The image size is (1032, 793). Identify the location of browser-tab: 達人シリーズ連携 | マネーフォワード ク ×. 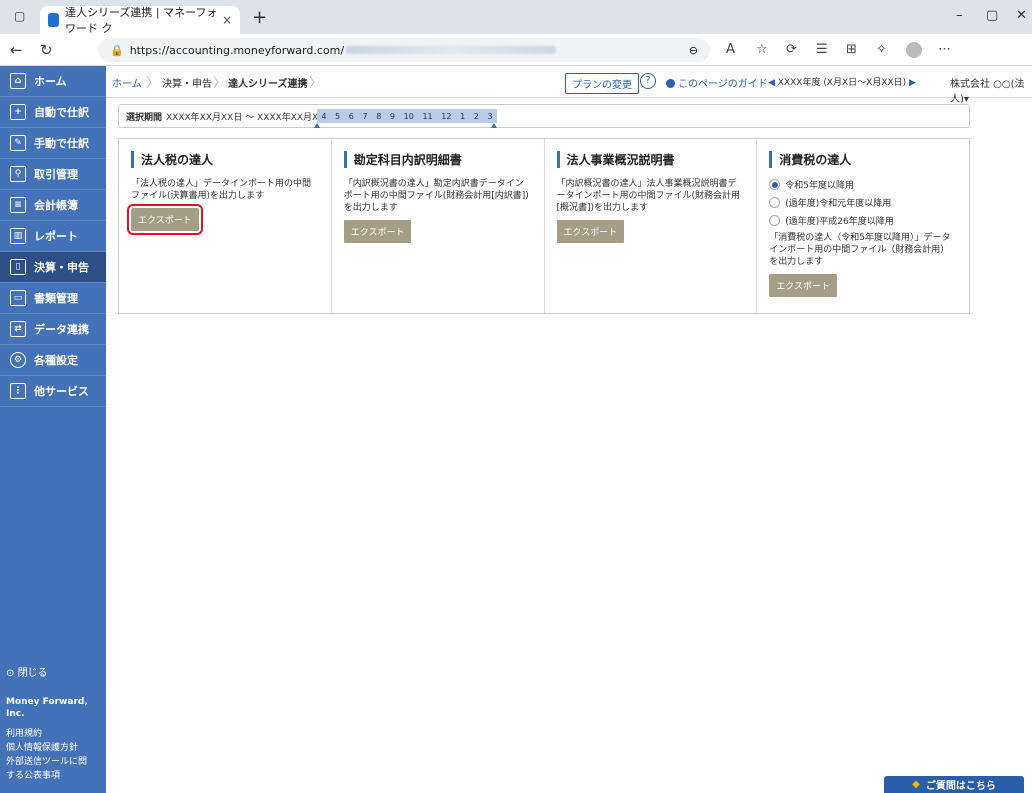
(140, 20).